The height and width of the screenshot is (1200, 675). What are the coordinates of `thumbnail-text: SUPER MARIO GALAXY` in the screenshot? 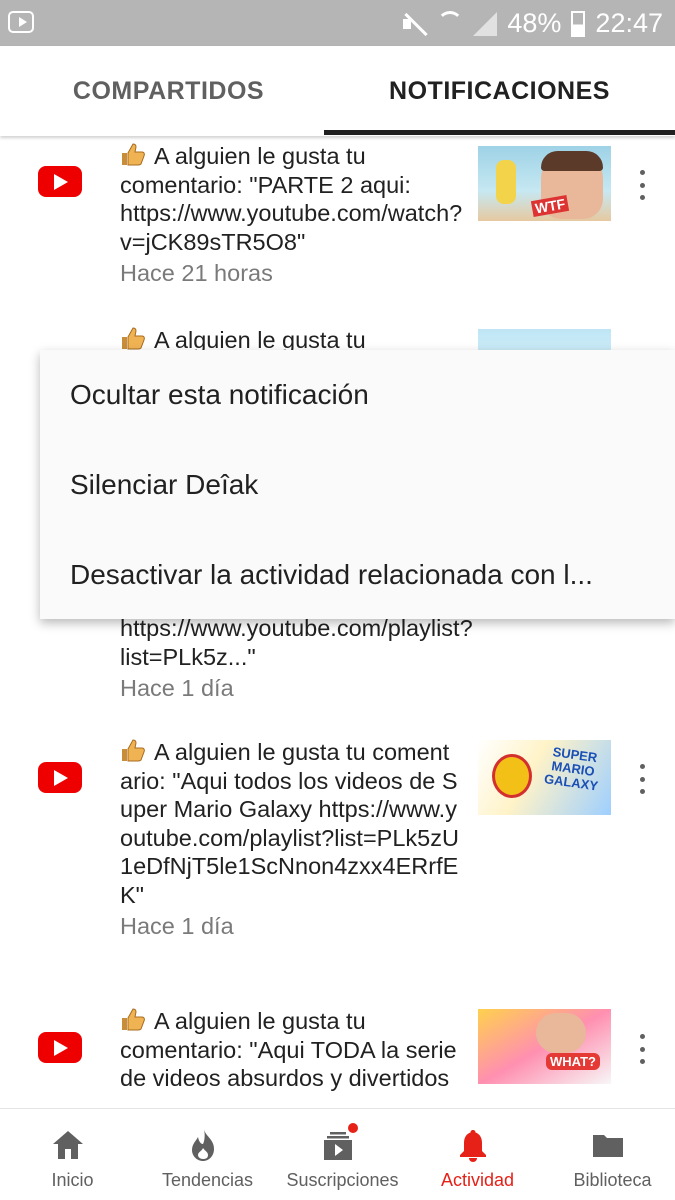 It's located at (571, 769).